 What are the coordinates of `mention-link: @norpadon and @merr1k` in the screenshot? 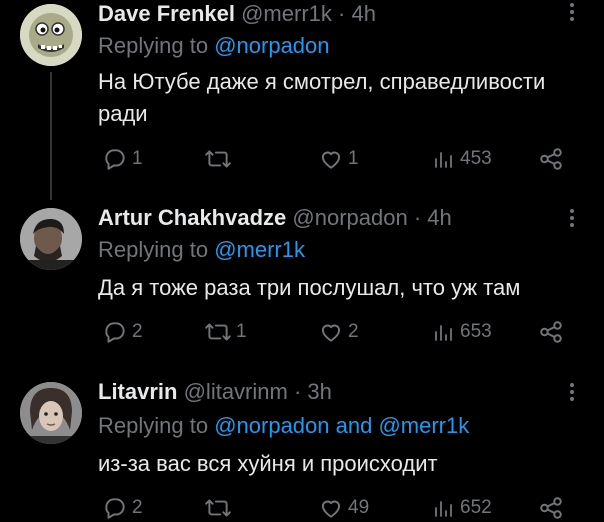 It's located at (341, 425).